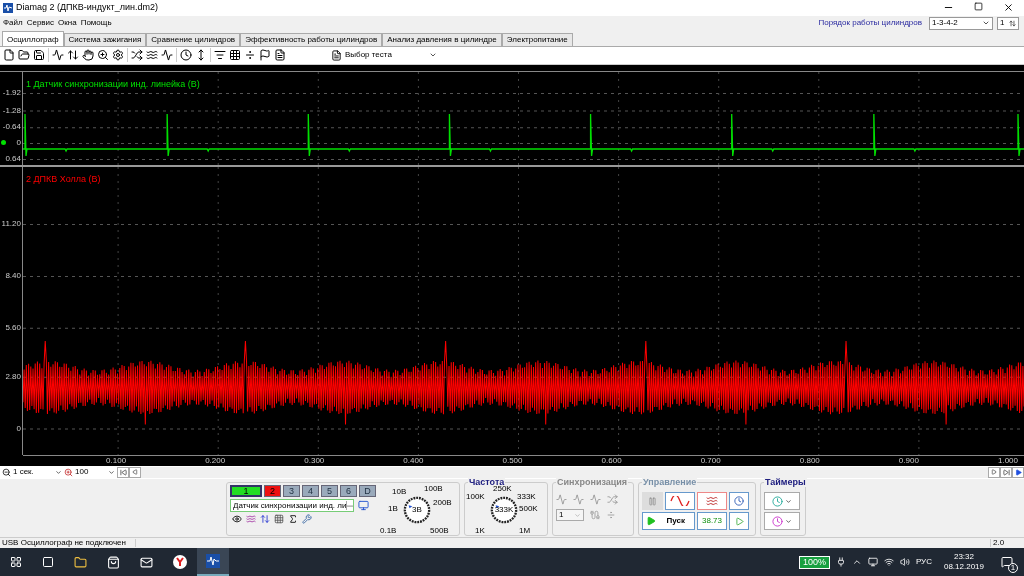 This screenshot has height=576, width=1024. I want to click on eye-icon, so click(237, 519).